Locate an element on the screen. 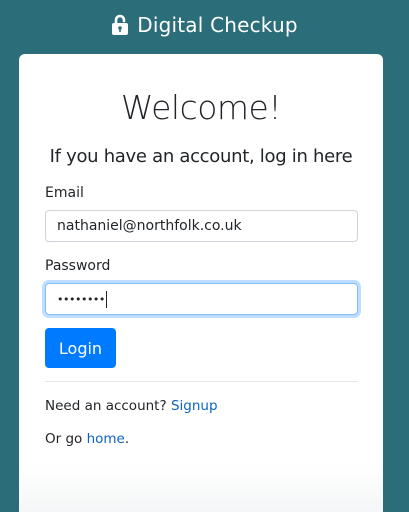  welcome-heading: Welcome! is located at coordinates (201, 107).